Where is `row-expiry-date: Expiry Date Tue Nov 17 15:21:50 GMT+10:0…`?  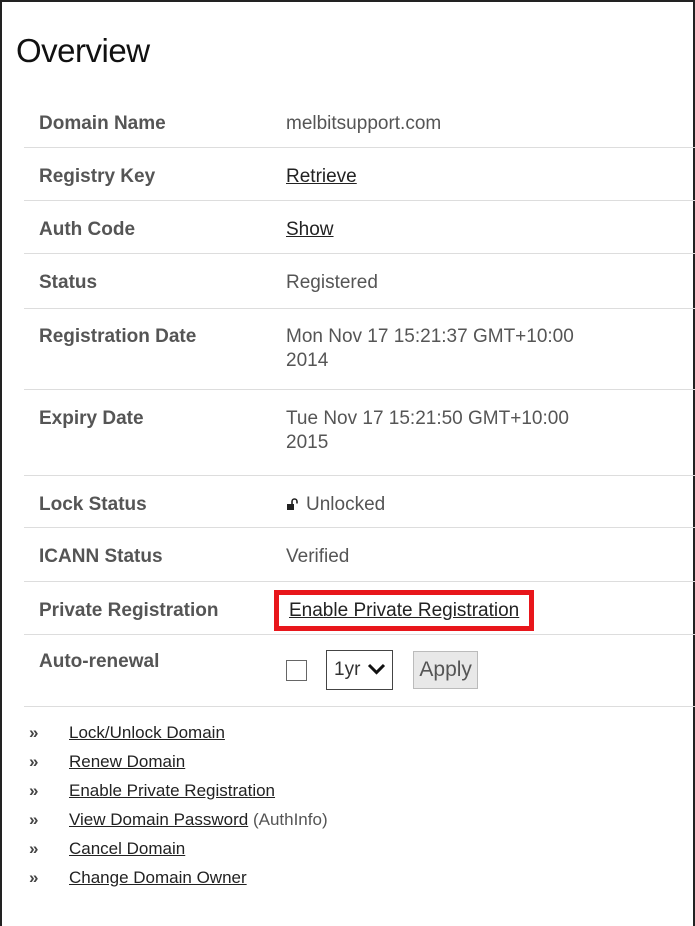
row-expiry-date: Expiry Date Tue Nov 17 15:21:50 GMT+10:0… is located at coordinates (359, 433).